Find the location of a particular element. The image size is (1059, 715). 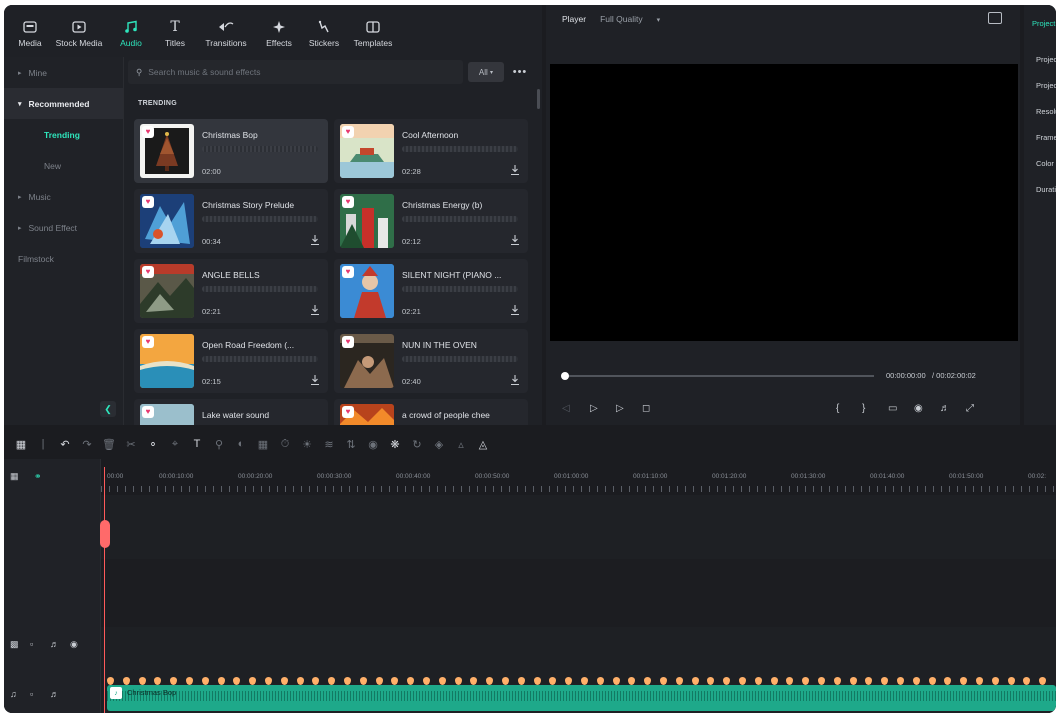

sidebar-item-trending: Trending is located at coordinates (63, 134).